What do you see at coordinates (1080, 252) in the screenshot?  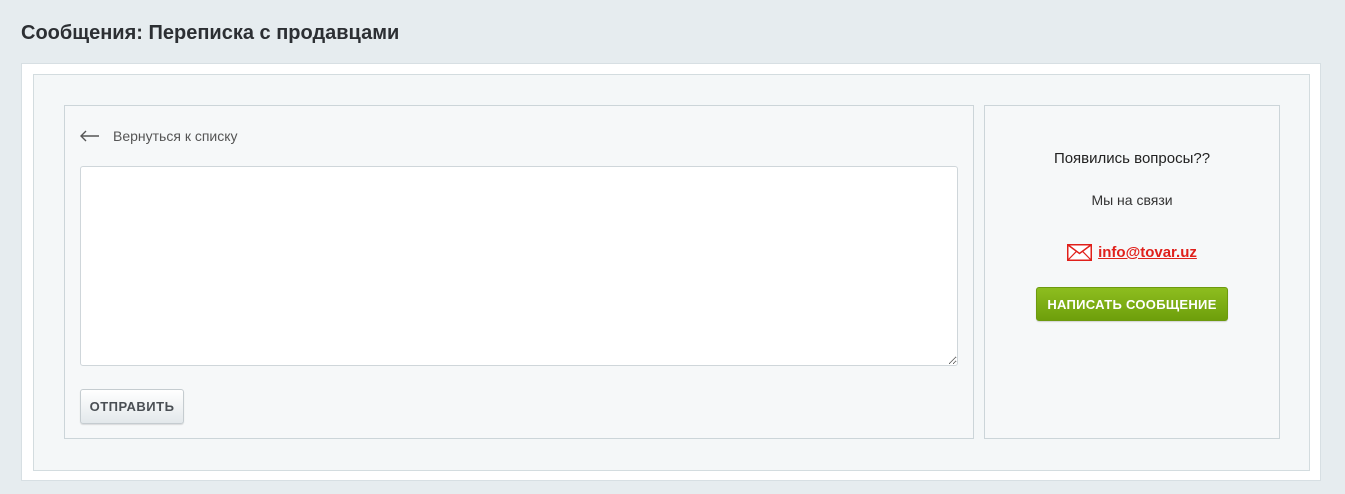 I see `envelope-icon` at bounding box center [1080, 252].